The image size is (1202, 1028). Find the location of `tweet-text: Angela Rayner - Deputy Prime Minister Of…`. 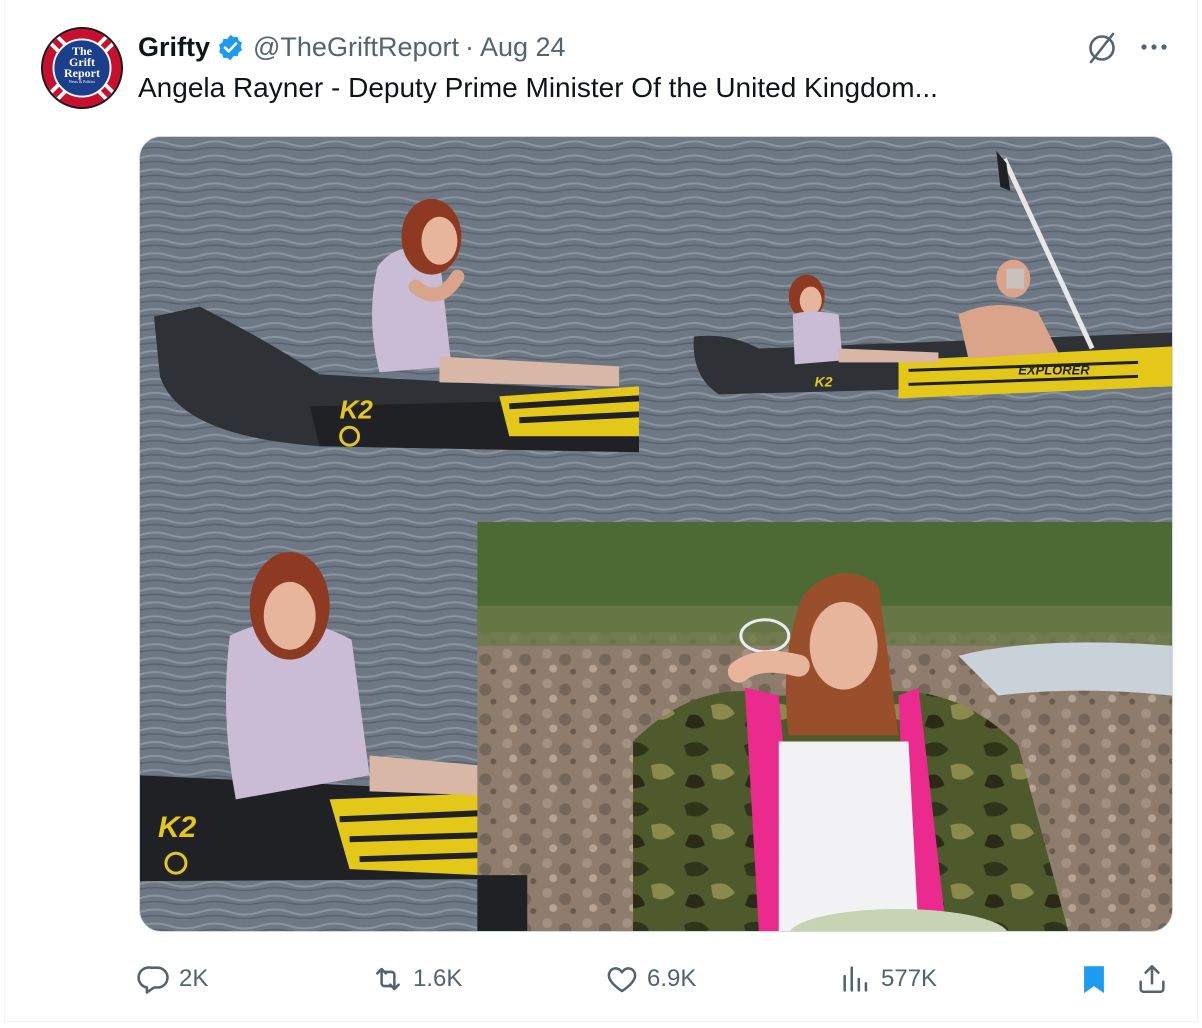

tweet-text: Angela Rayner - Deputy Prime Minister Of… is located at coordinates (538, 87).